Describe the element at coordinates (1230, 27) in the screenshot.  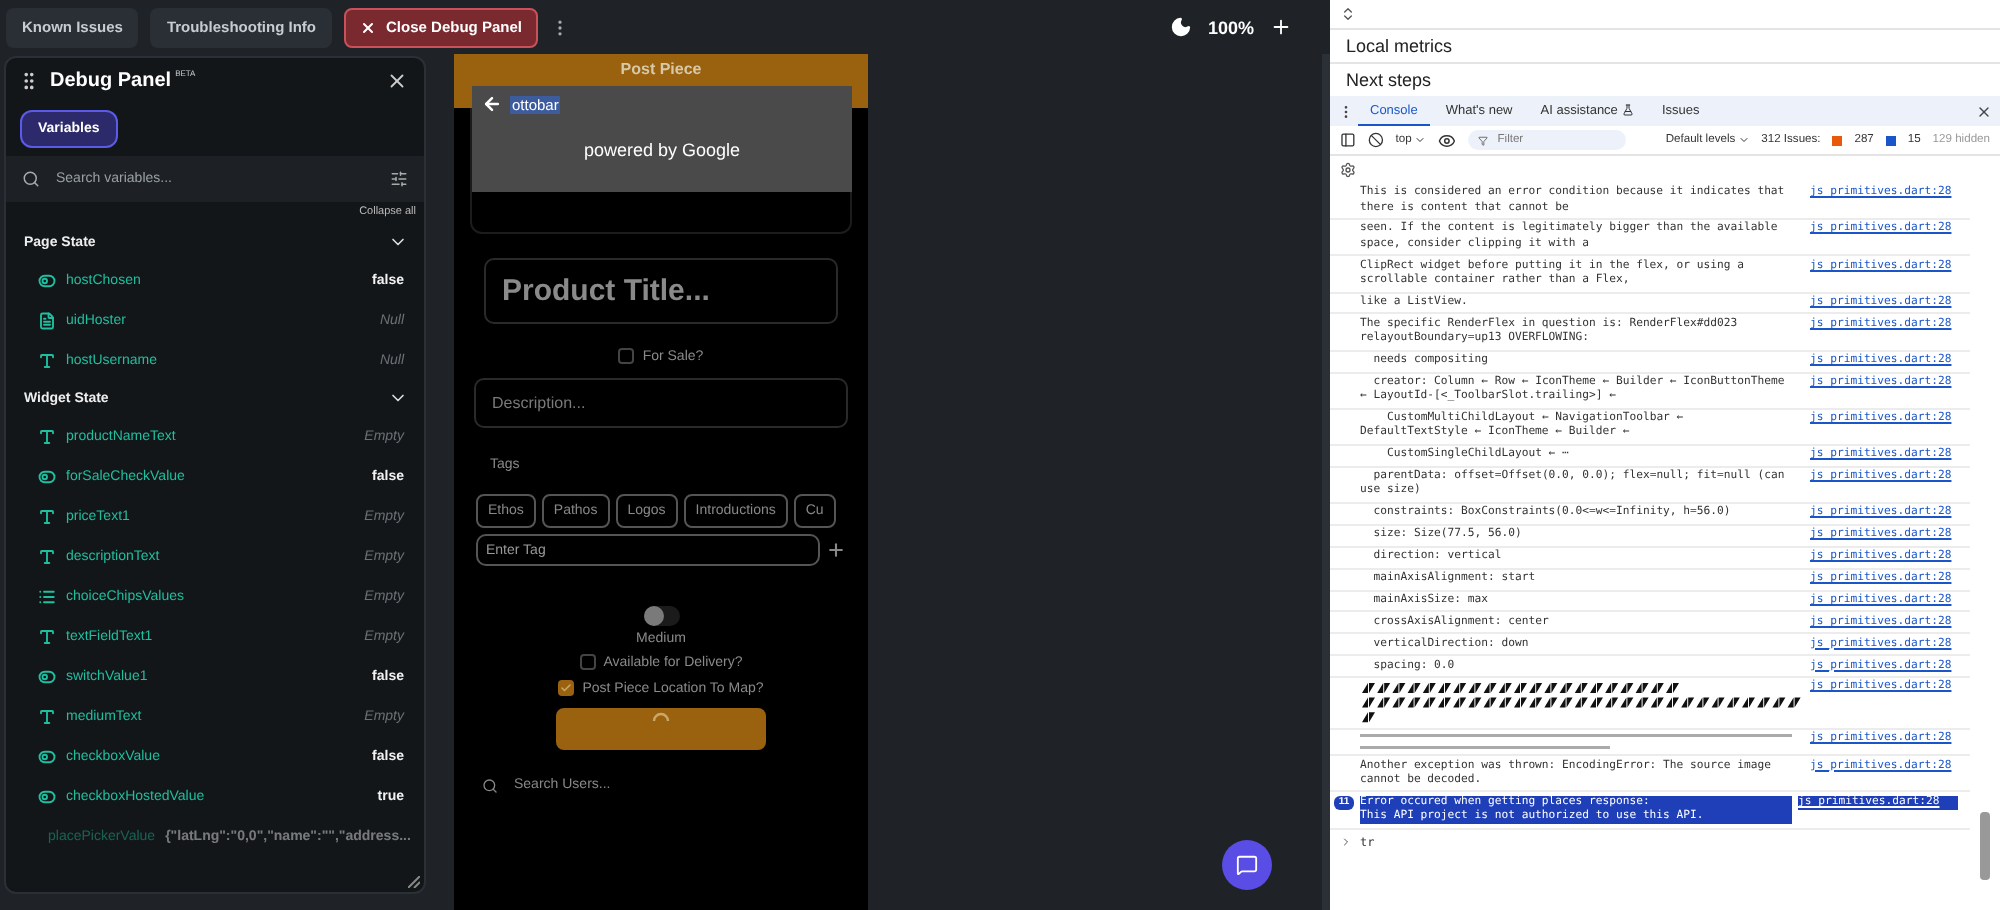
I see `zoom-level: 100%` at that location.